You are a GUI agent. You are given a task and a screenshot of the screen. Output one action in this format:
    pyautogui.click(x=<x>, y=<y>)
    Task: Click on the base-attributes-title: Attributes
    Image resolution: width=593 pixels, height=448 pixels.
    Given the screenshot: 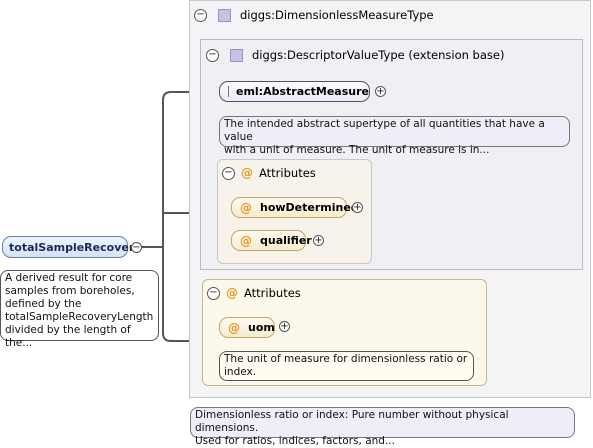 What is the action you would take?
    pyautogui.click(x=287, y=173)
    